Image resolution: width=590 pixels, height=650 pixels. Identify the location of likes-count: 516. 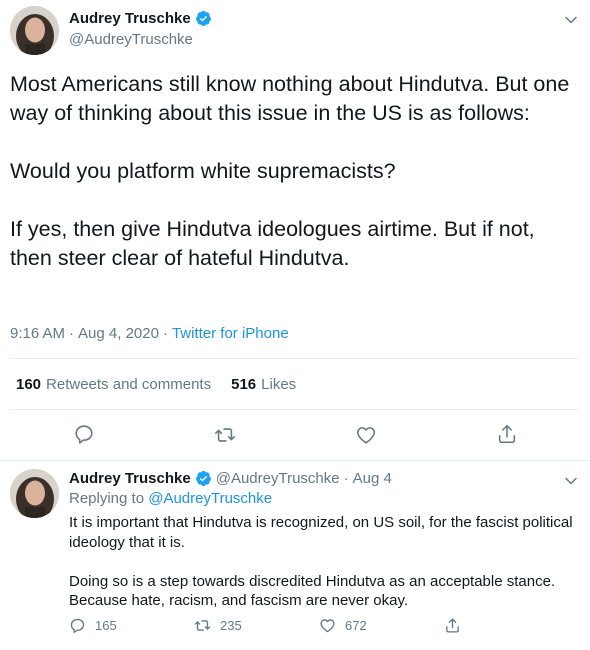
(244, 384).